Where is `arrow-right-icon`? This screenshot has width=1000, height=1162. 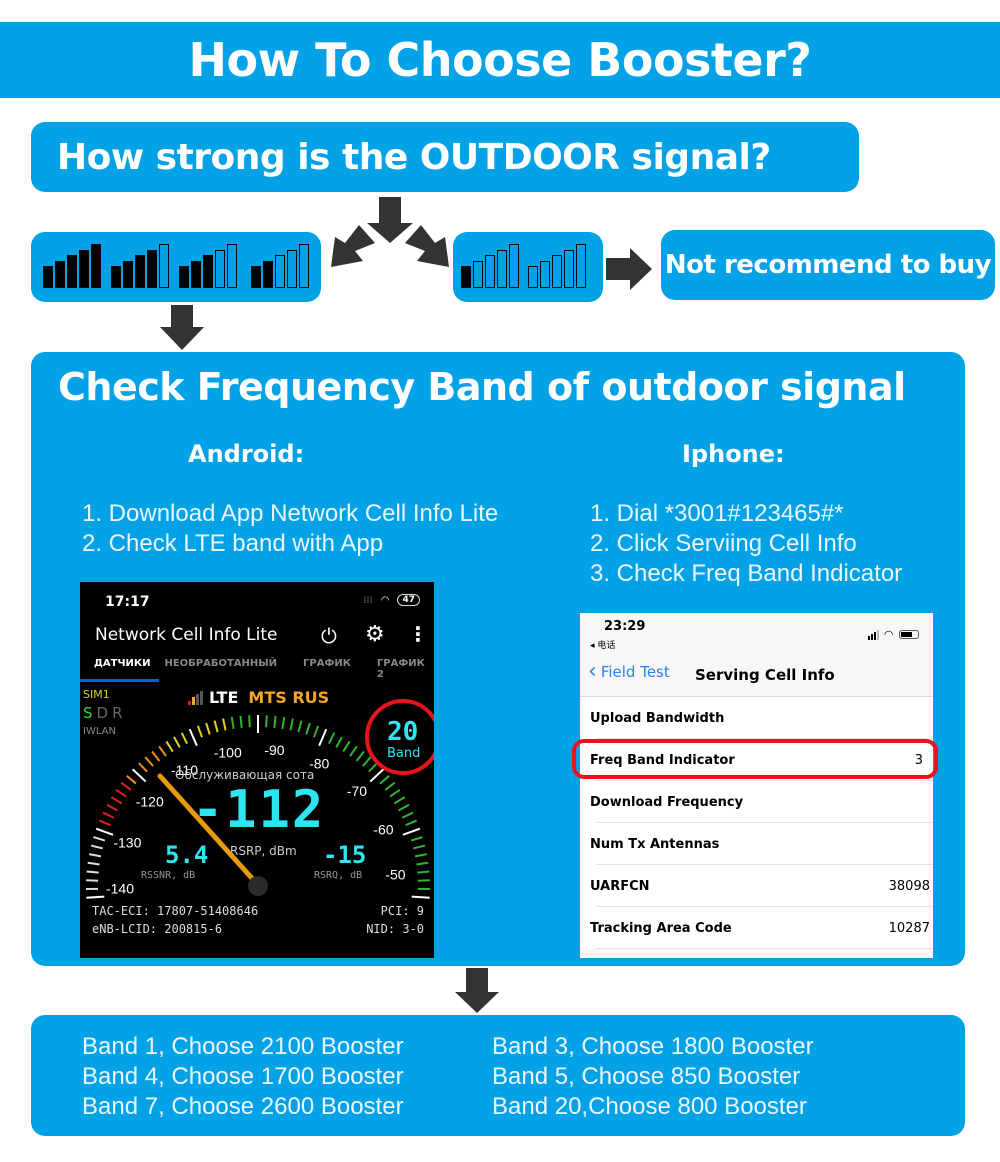
arrow-right-icon is located at coordinates (629, 269).